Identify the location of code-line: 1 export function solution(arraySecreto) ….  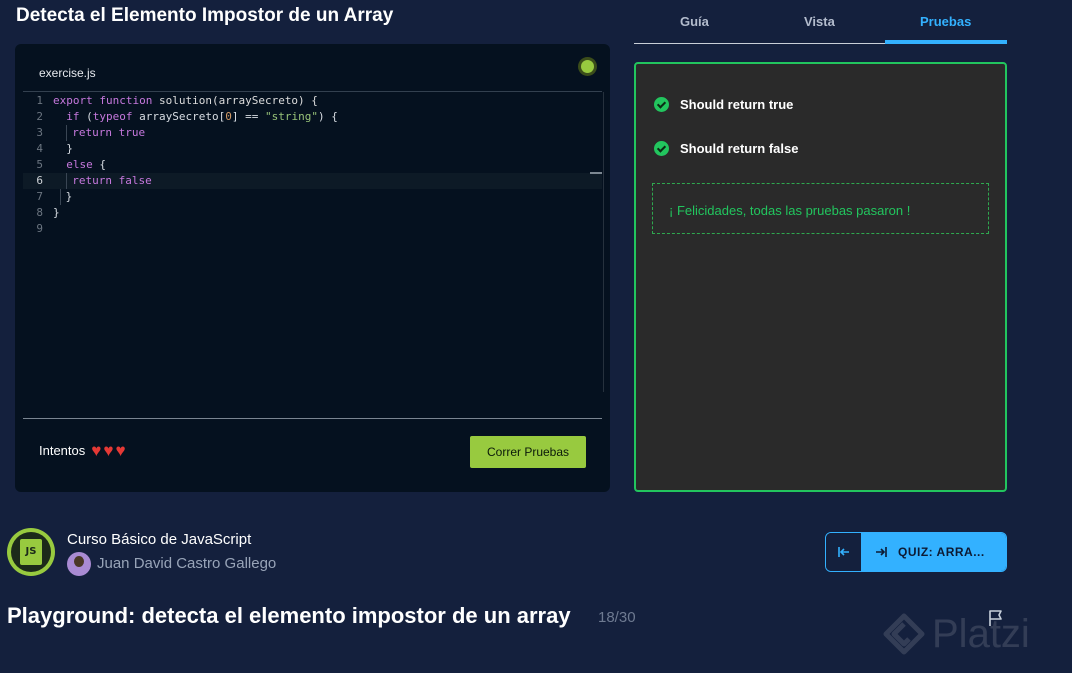
(312, 101).